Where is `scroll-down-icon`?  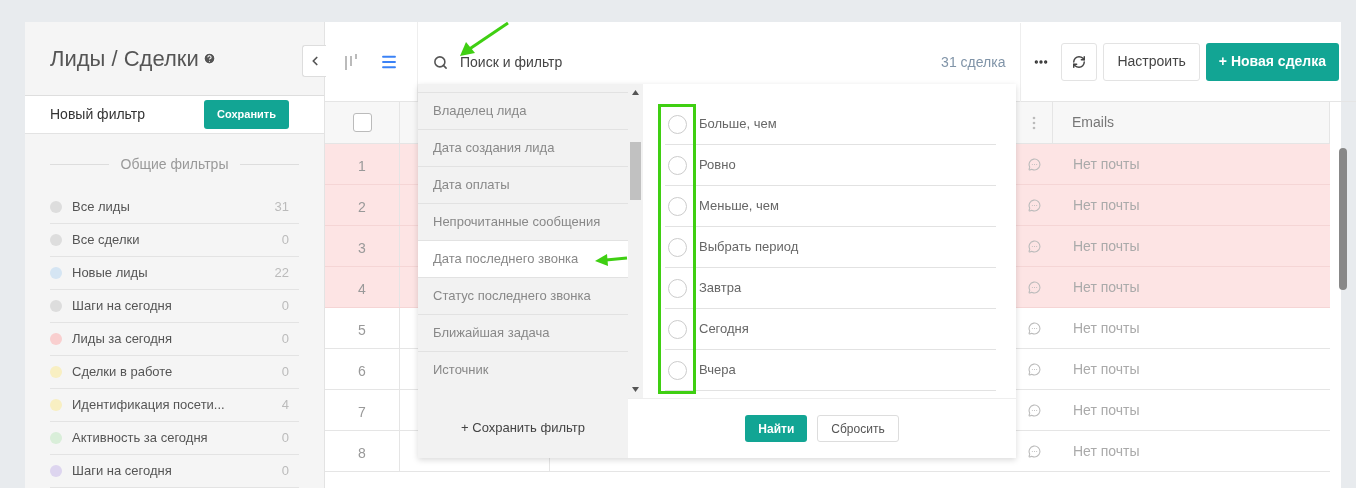
scroll-down-icon is located at coordinates (635, 389).